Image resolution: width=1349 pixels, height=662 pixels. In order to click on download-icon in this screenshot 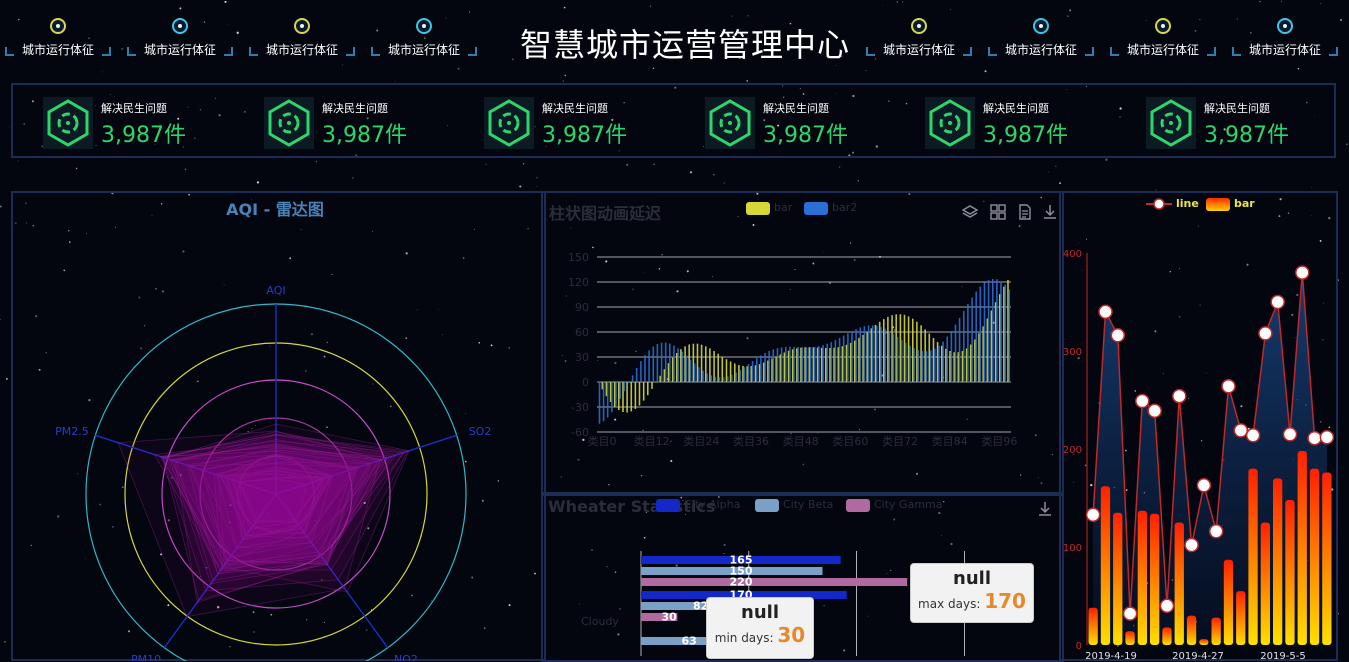, I will do `click(1045, 509)`.